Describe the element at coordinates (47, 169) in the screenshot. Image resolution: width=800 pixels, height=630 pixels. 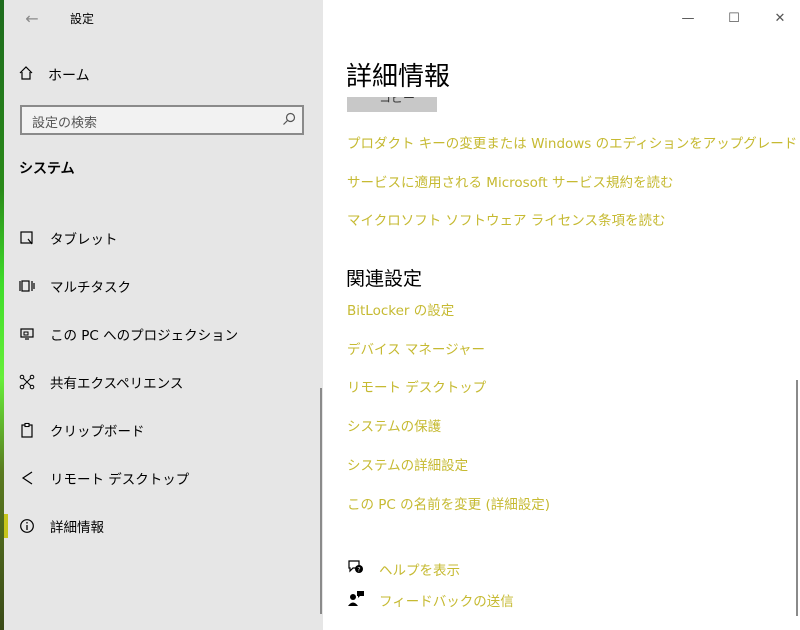
I see `section-title: システム` at that location.